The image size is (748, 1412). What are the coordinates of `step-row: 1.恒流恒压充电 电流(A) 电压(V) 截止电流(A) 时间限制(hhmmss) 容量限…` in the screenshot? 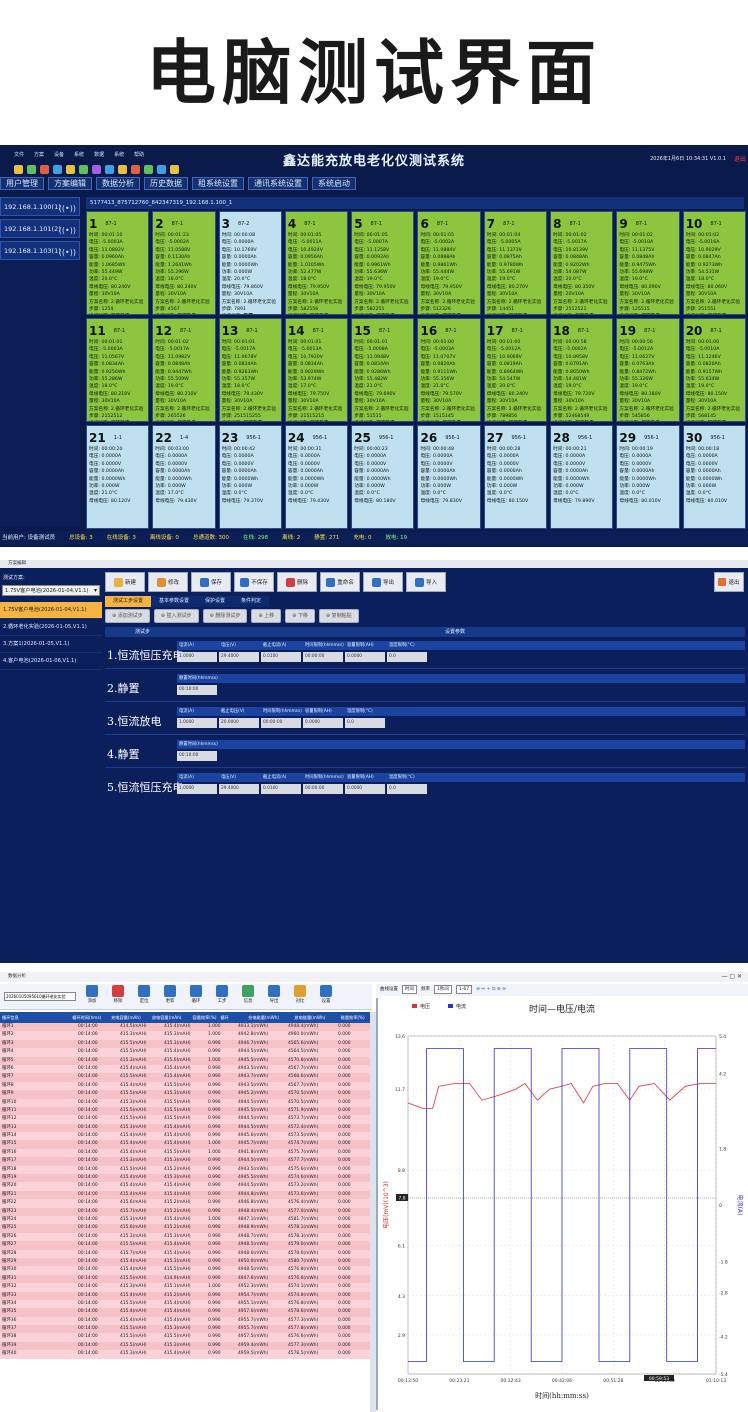 It's located at (425, 654).